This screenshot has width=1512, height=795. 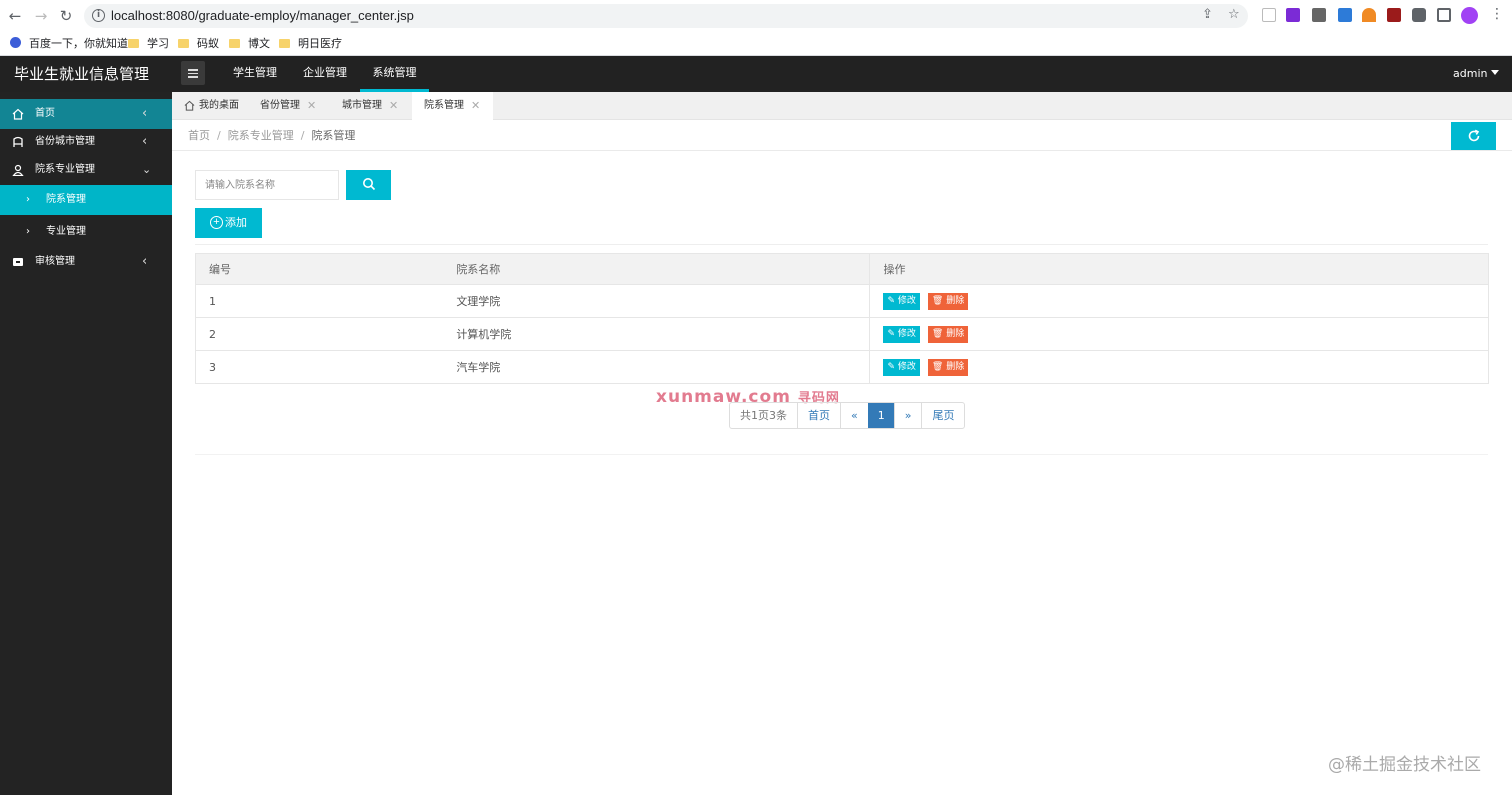 What do you see at coordinates (15, 16) in the screenshot?
I see `back-icon: ←` at bounding box center [15, 16].